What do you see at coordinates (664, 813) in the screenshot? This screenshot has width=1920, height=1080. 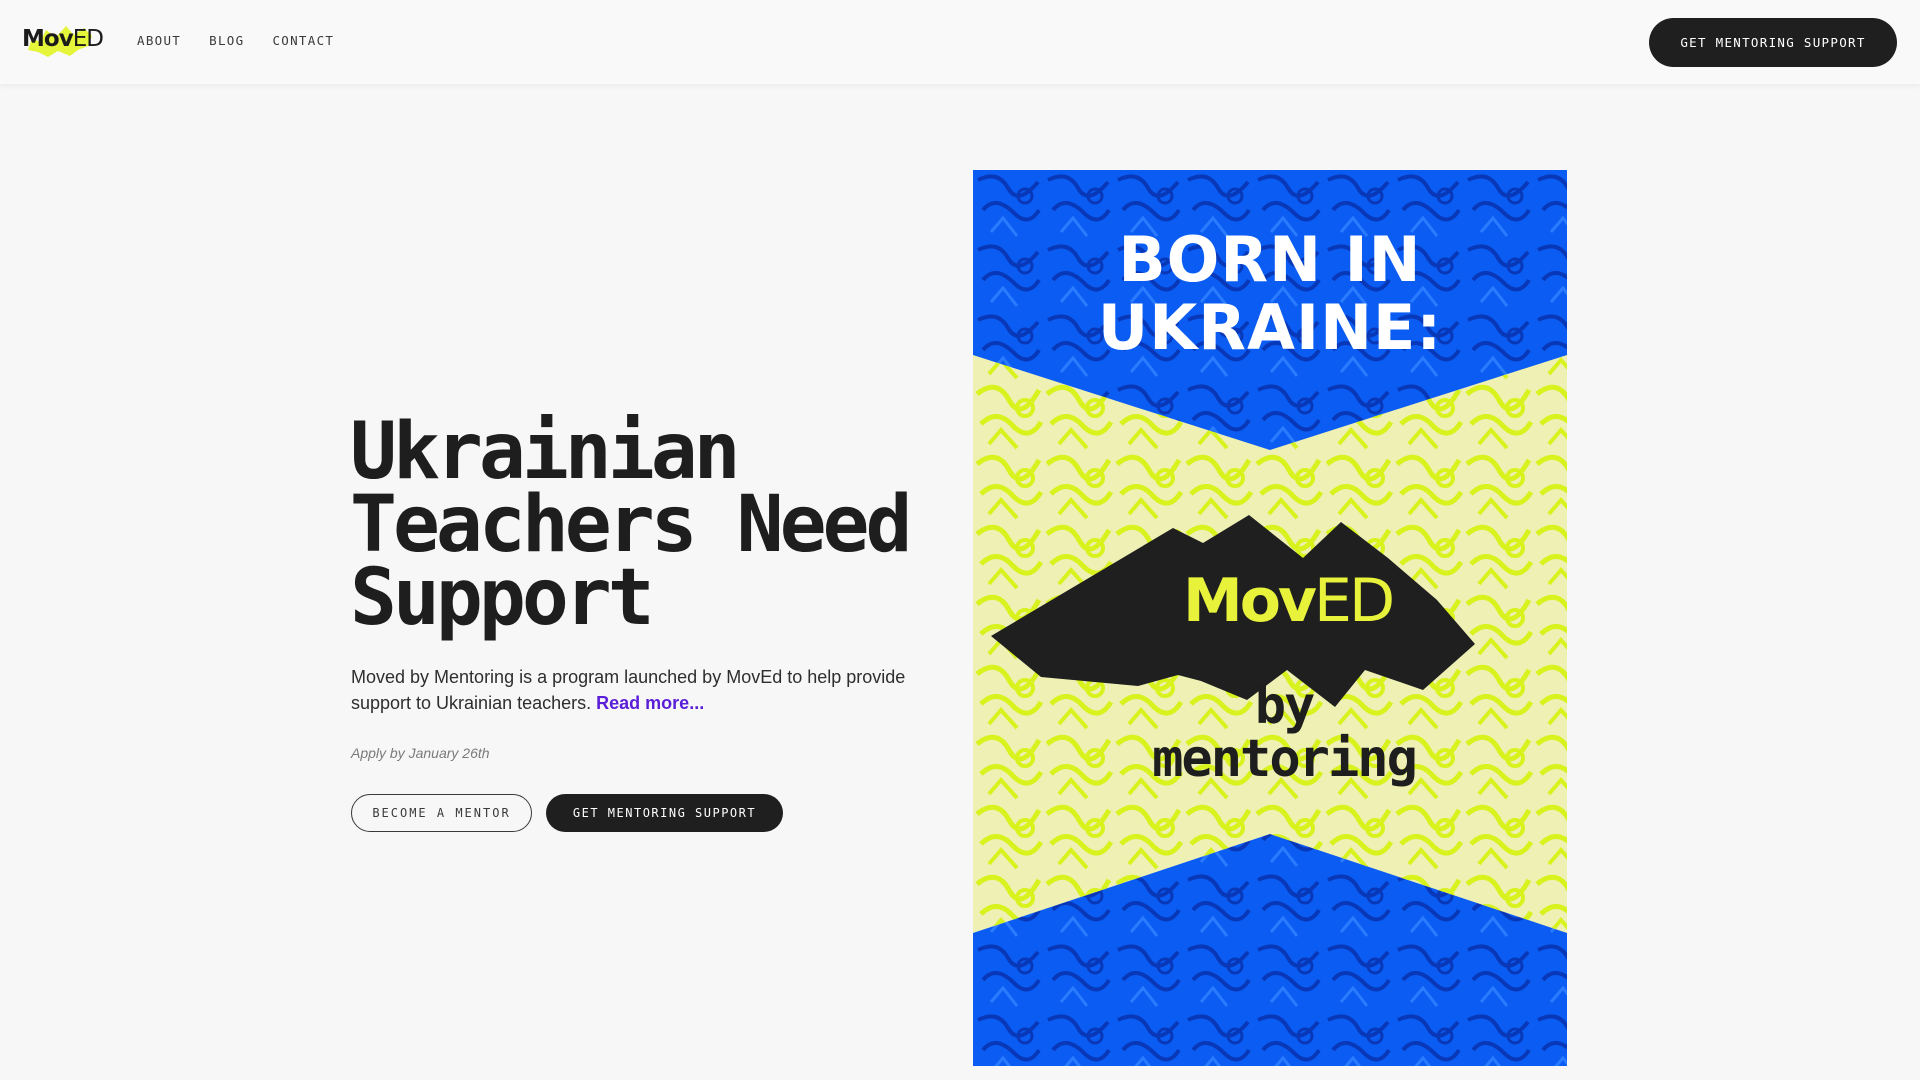 I see `get-mentoring-support-button: GET MENTORING SUPPORT` at bounding box center [664, 813].